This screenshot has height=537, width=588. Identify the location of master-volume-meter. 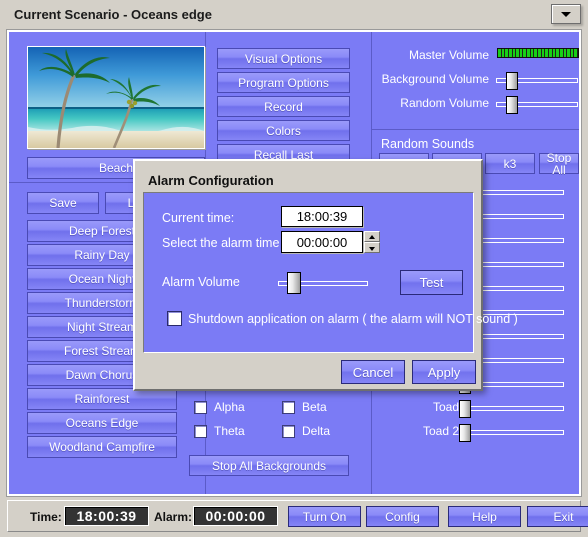
(538, 53).